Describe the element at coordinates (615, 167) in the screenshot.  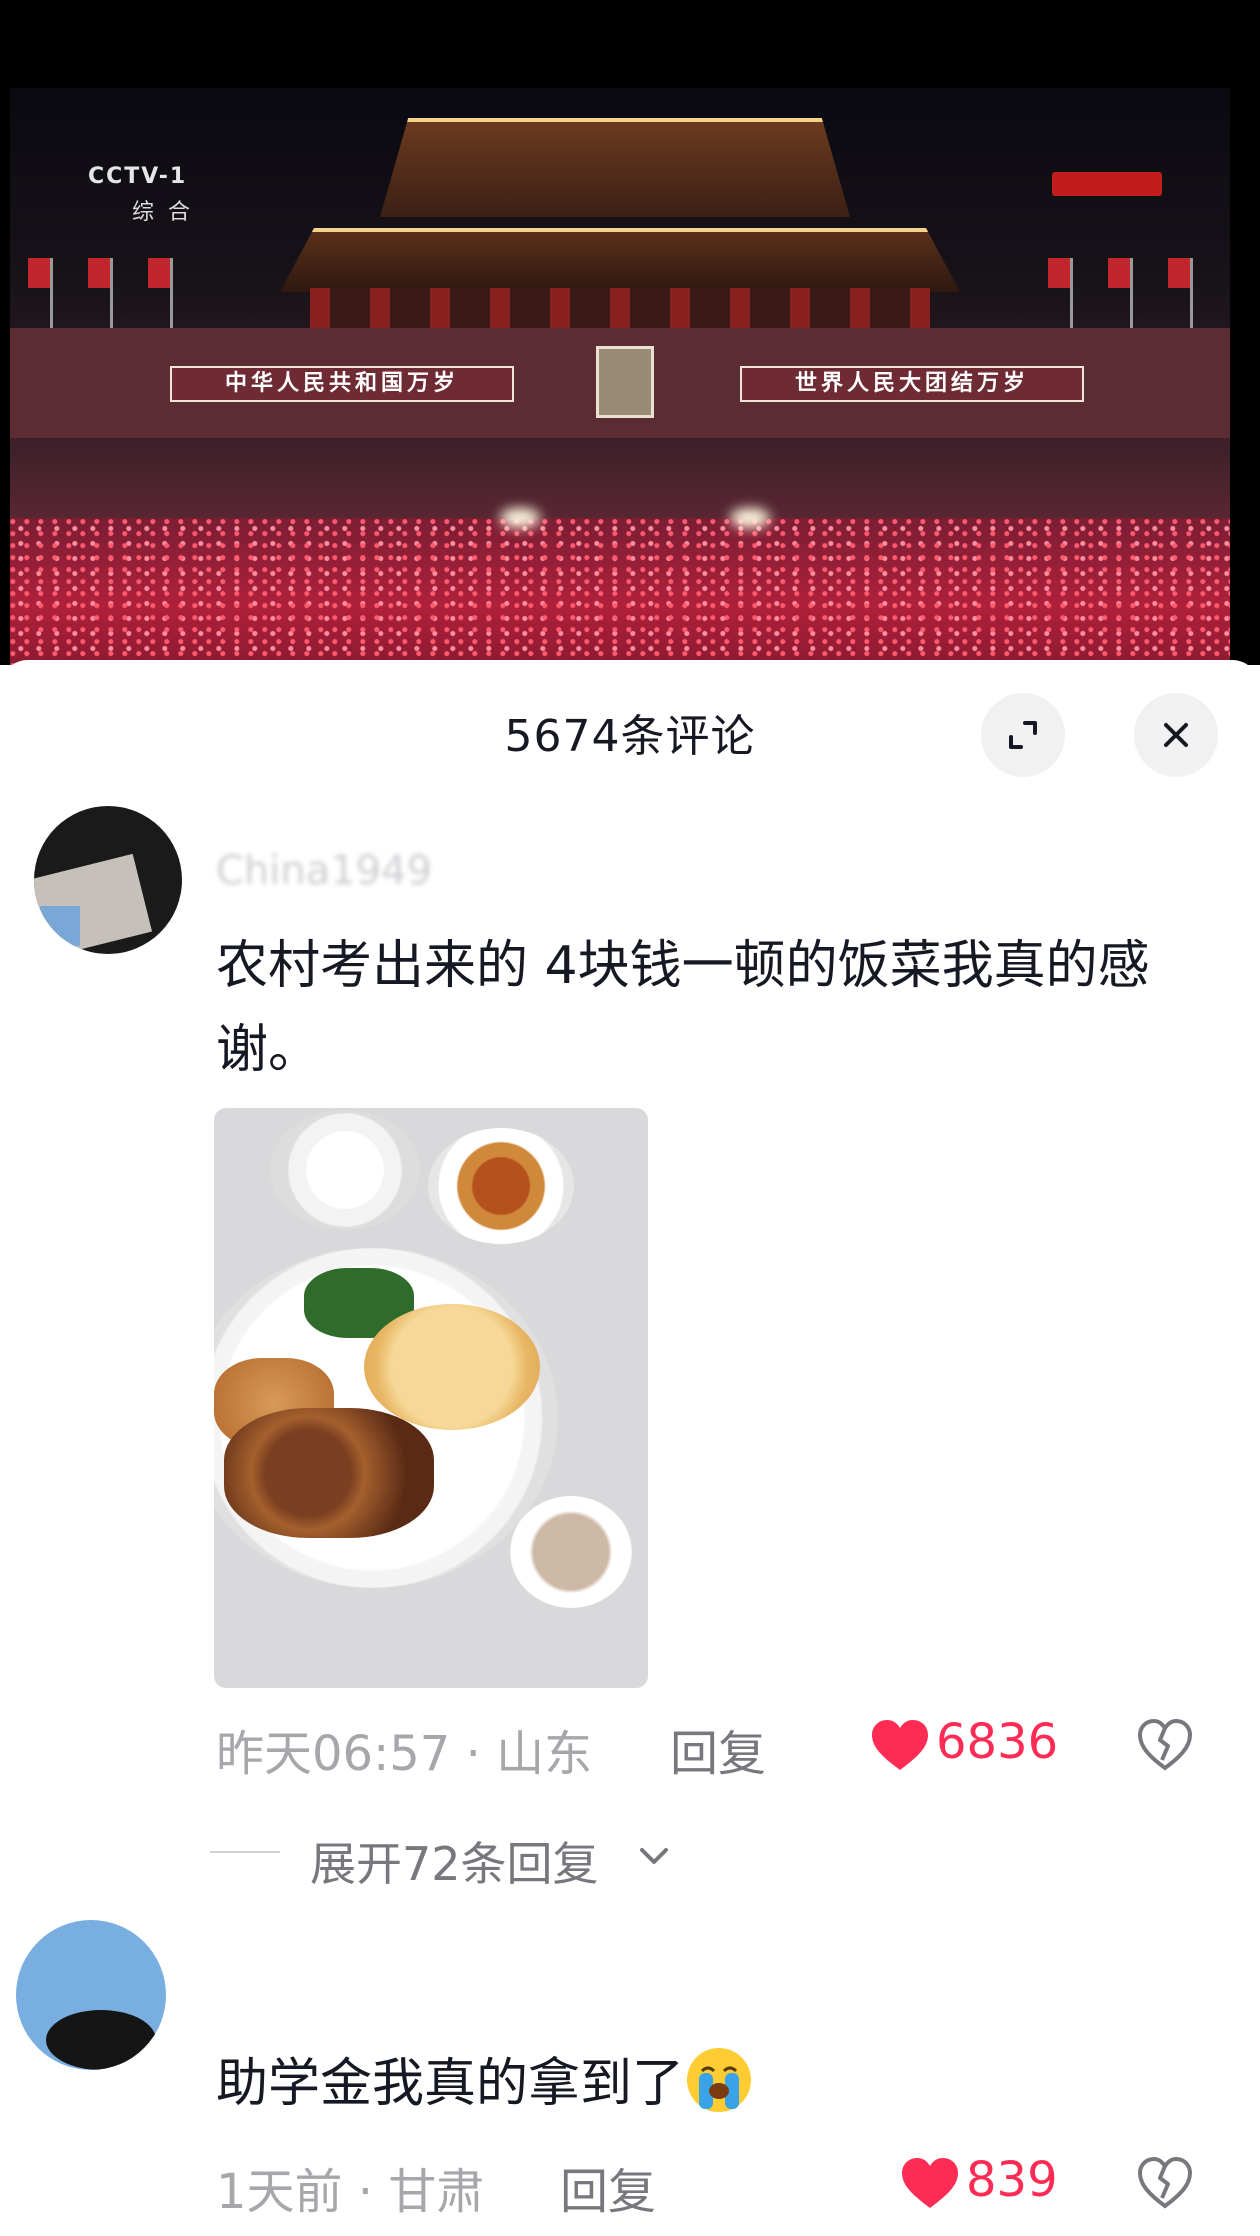
I see `gate-roof-upper` at that location.